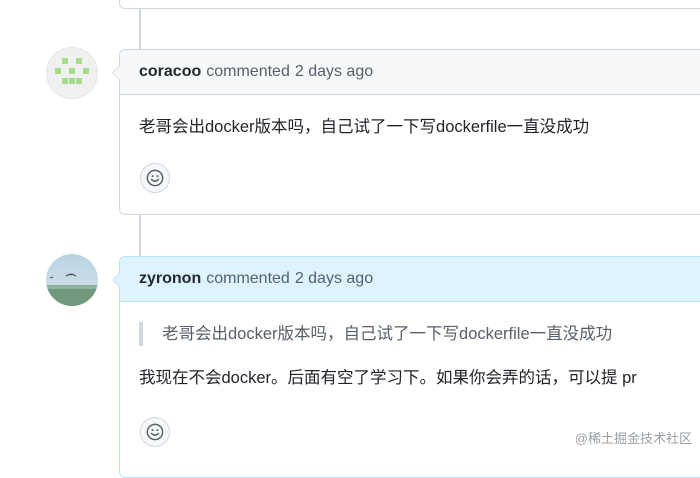  Describe the element at coordinates (410, 72) in the screenshot. I see `comment-header: coracoo commented 2 days ago` at that location.